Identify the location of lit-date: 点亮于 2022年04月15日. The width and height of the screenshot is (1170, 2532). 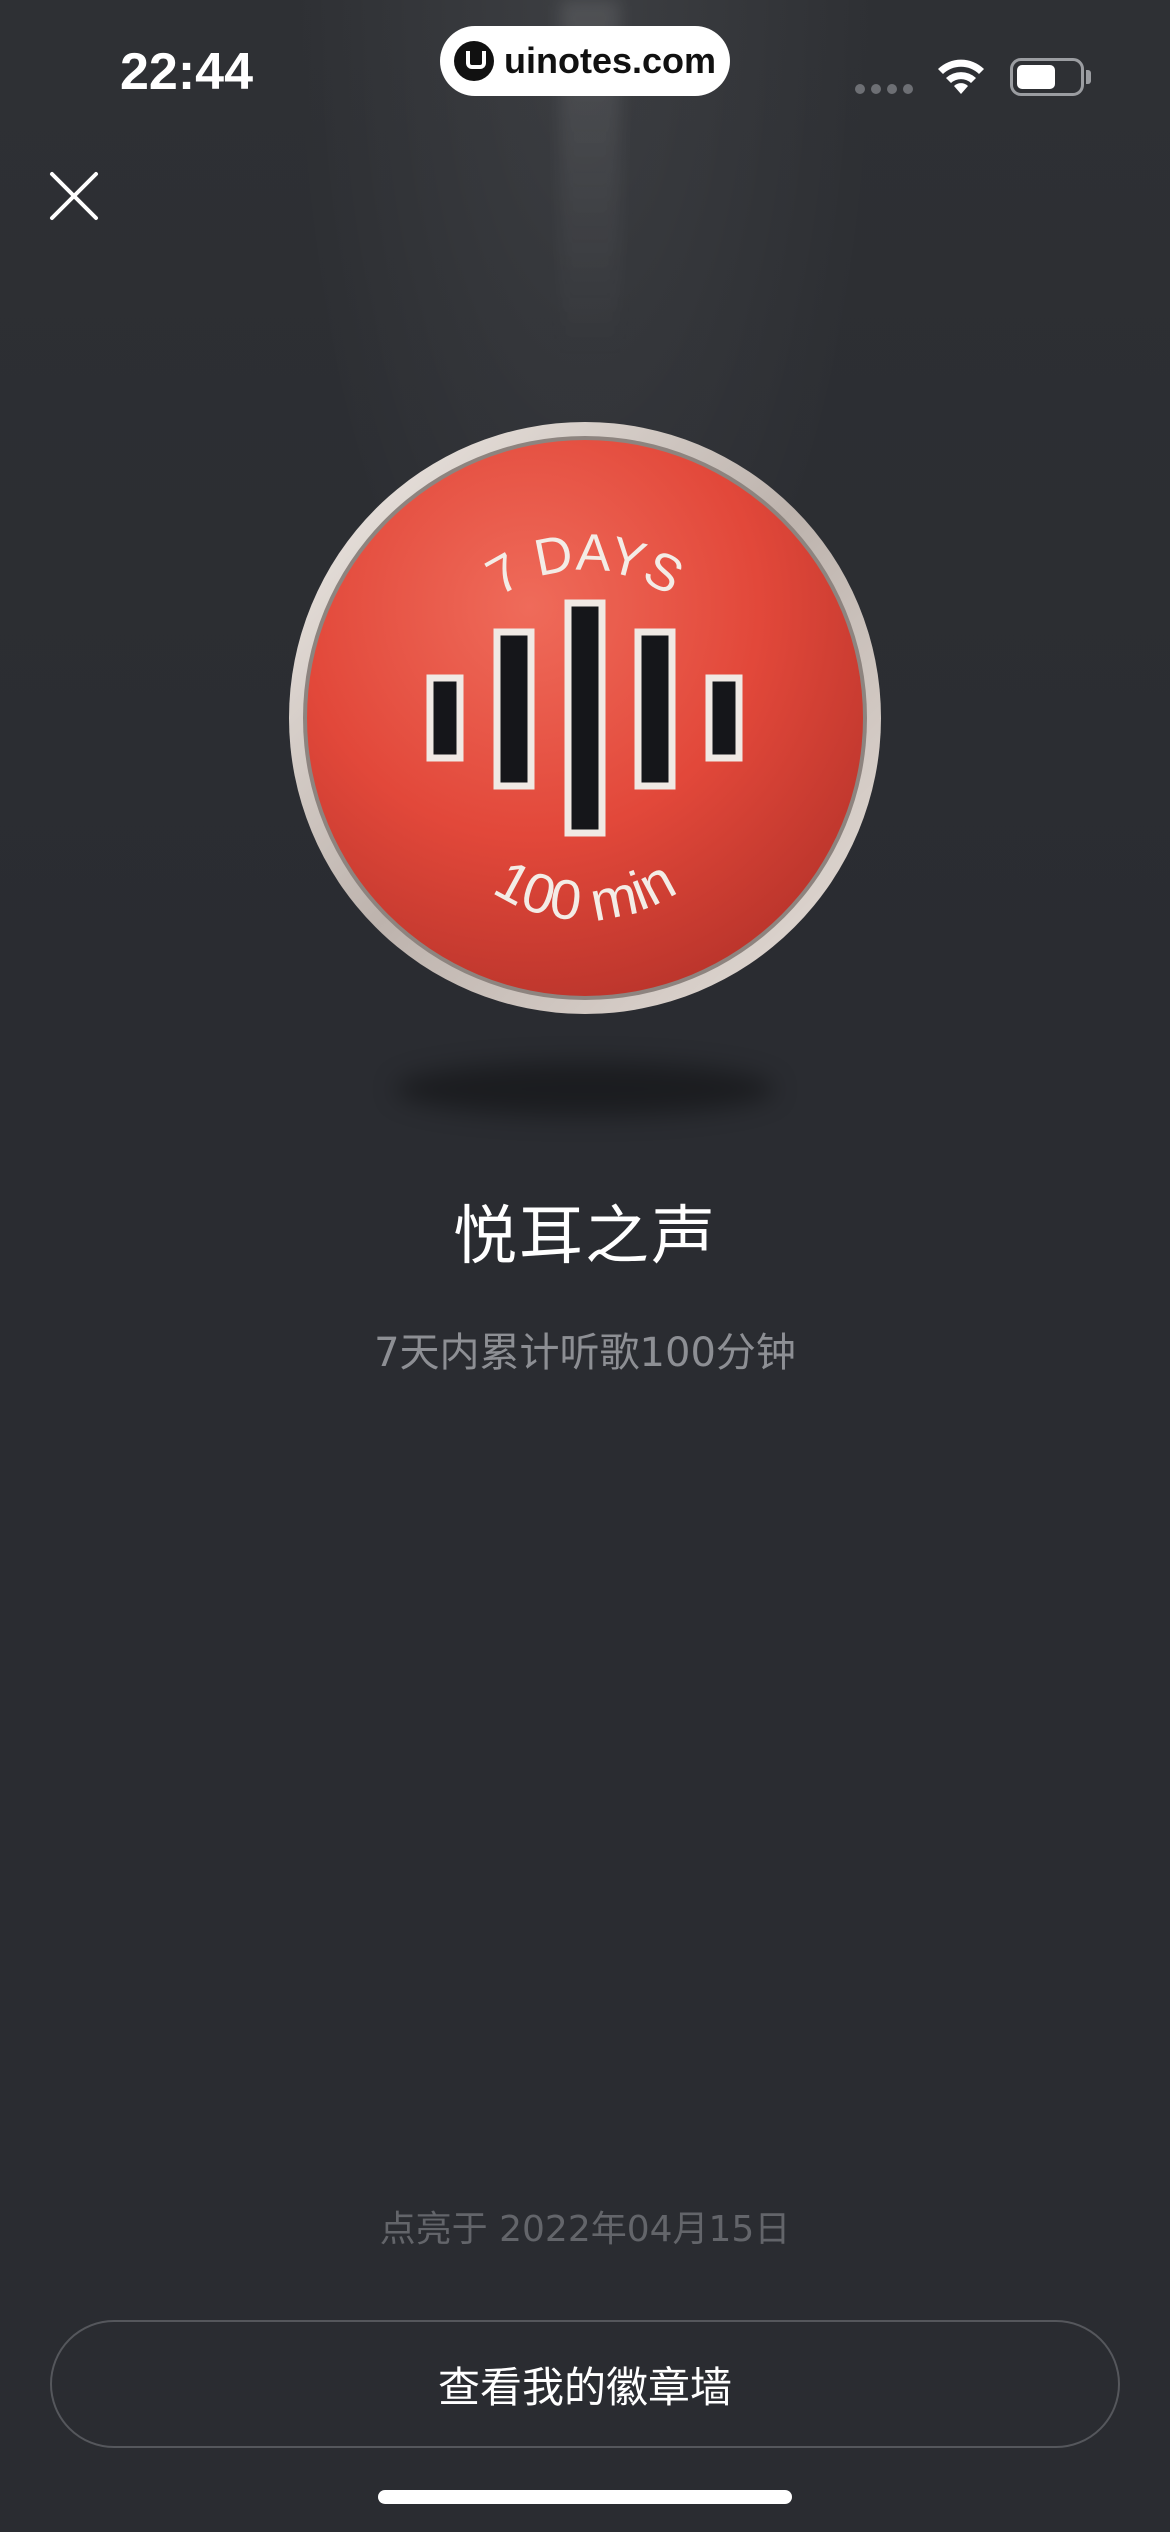
(585, 2229).